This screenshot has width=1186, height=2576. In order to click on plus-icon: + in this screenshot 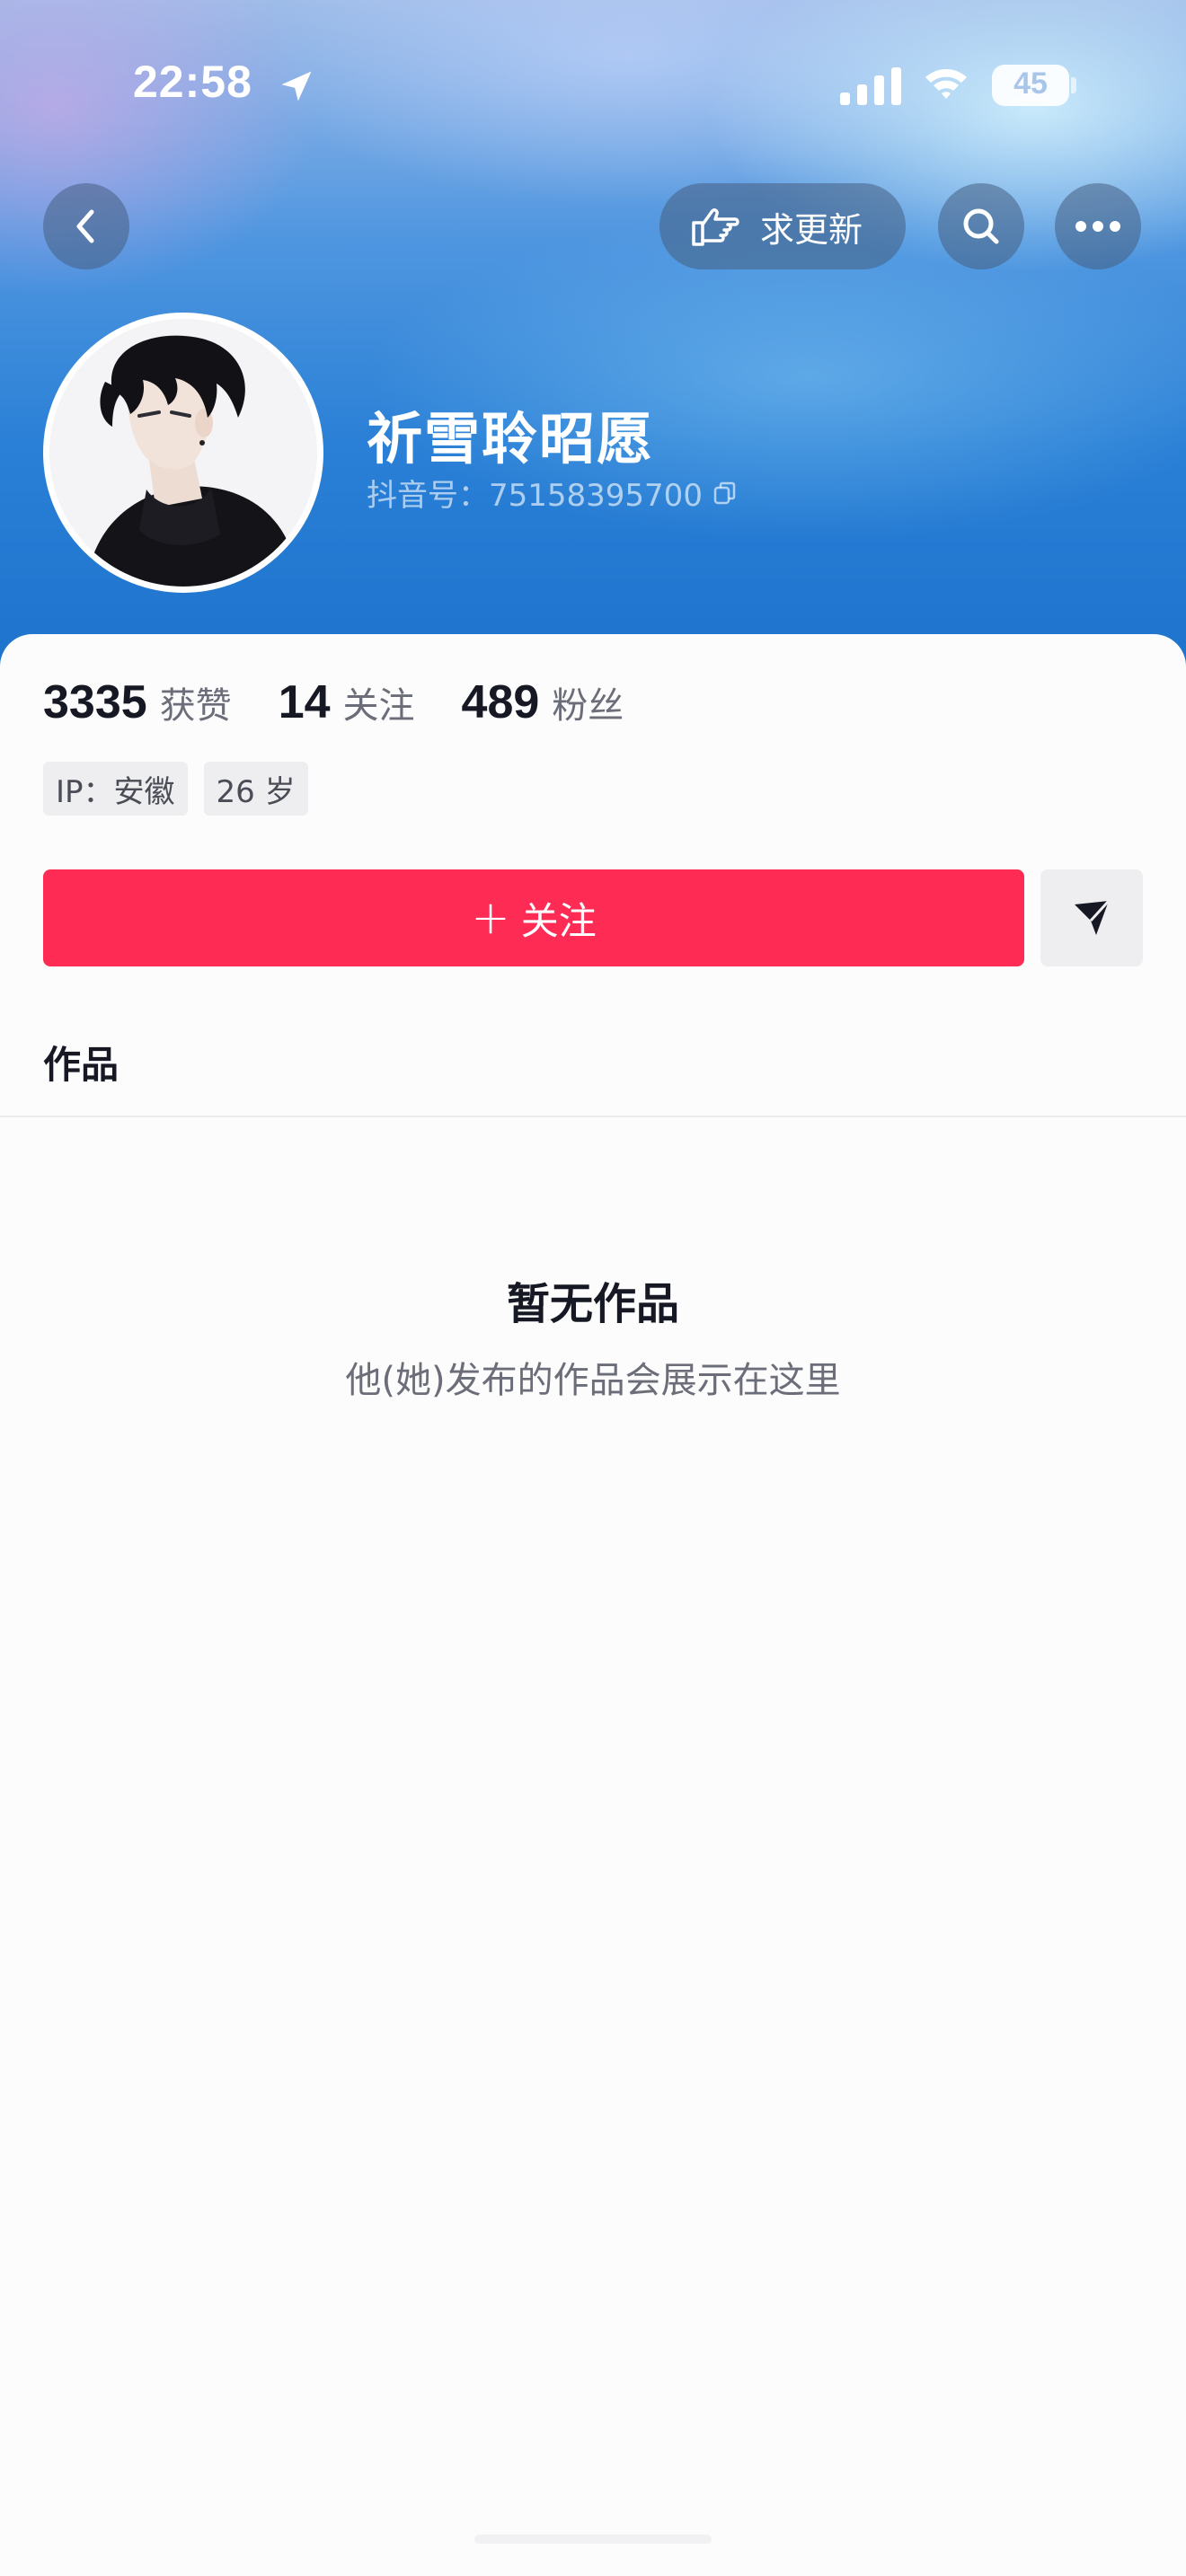, I will do `click(490, 918)`.